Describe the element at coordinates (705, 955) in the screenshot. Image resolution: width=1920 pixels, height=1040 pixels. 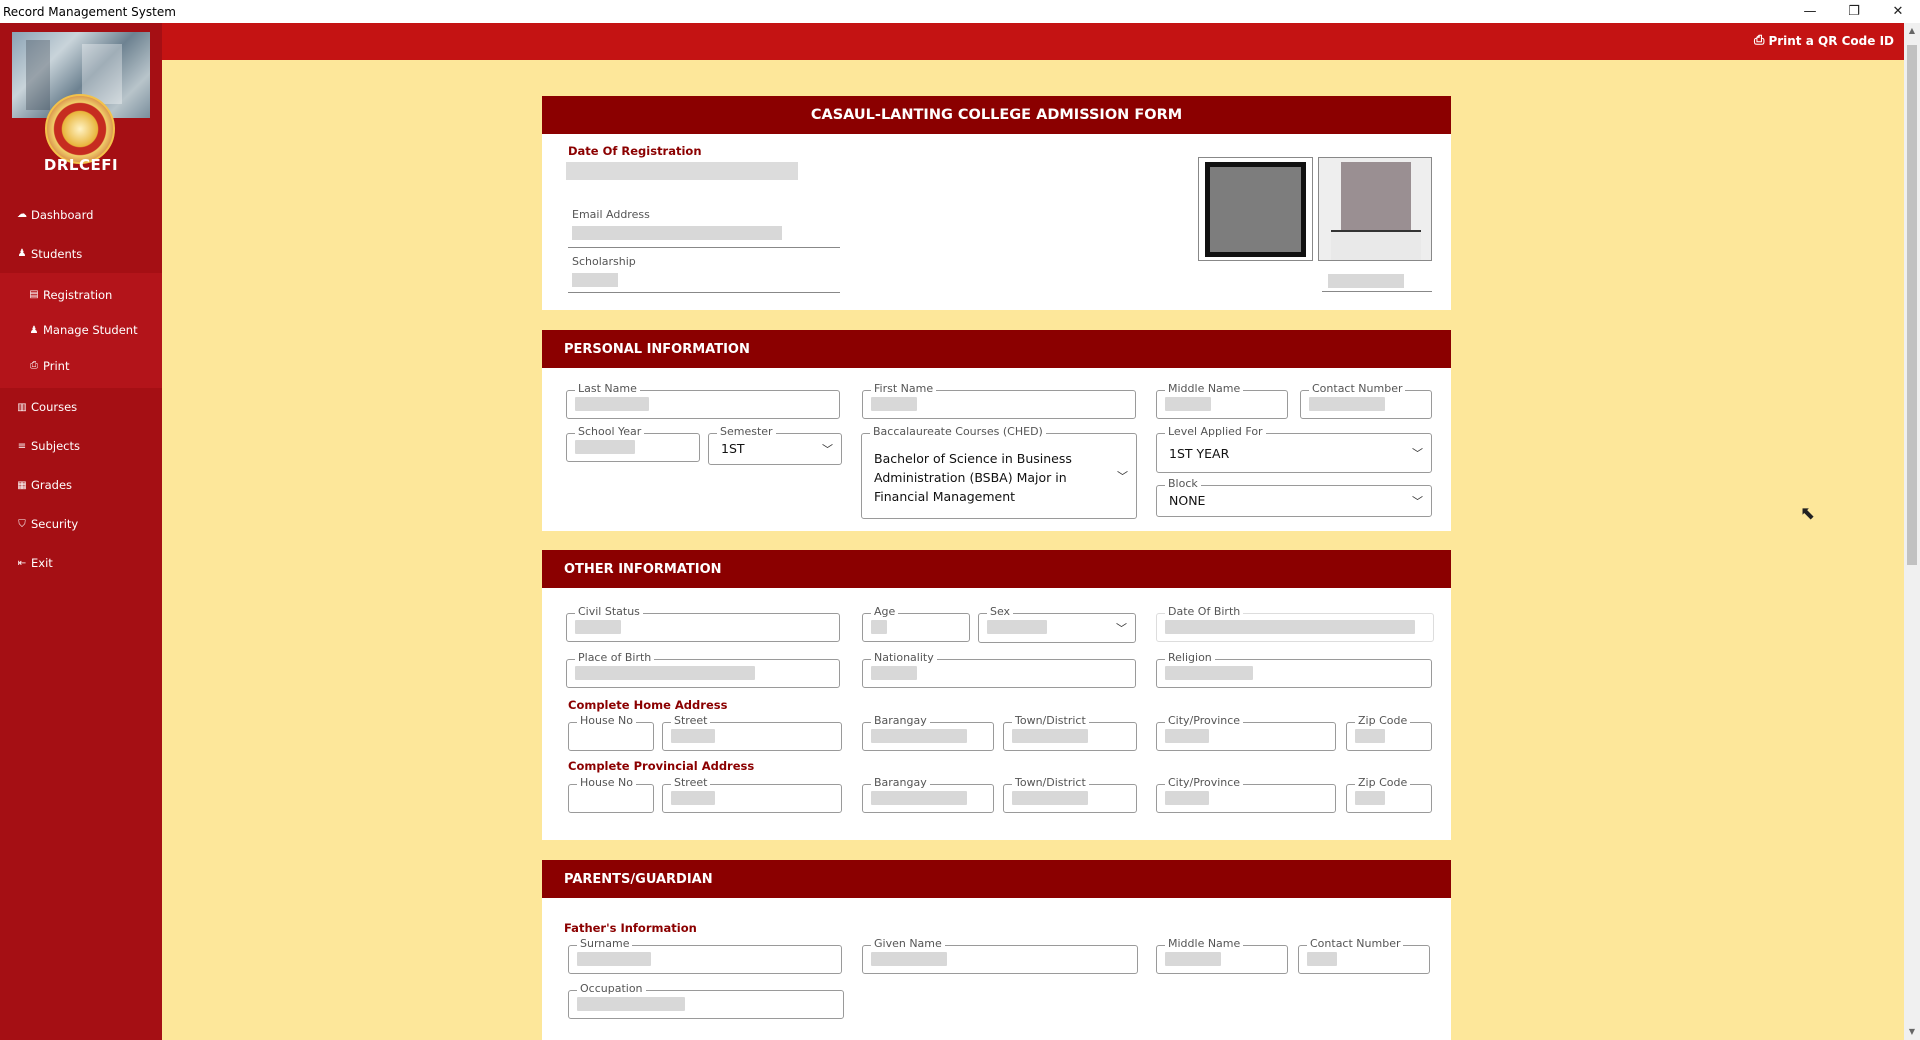
I see `father-surname-input: Surname` at that location.